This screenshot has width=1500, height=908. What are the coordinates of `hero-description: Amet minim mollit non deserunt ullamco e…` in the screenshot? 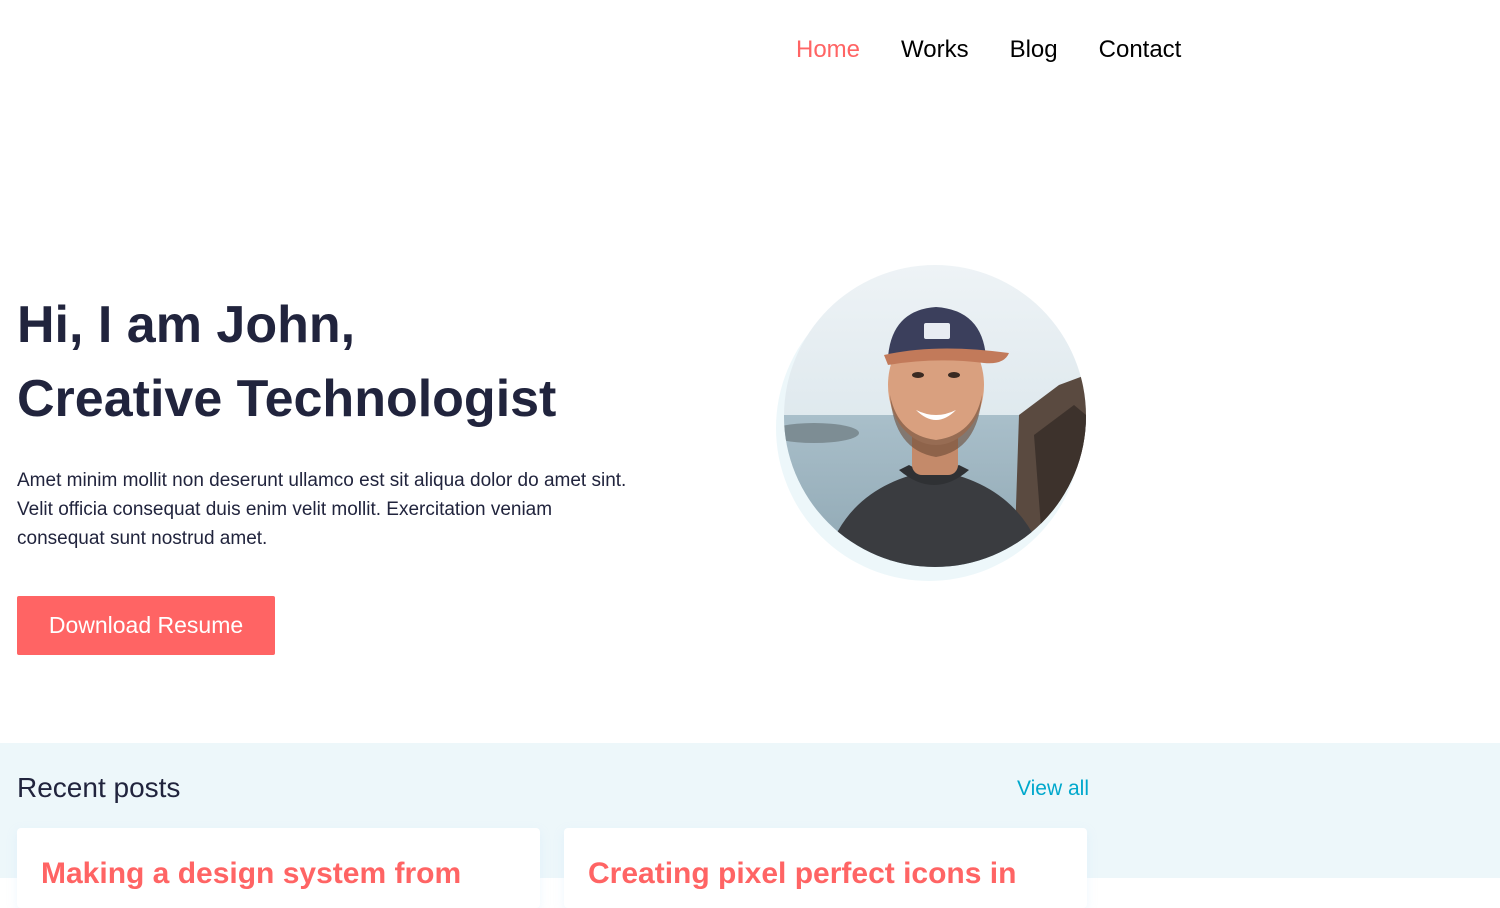 It's located at (322, 509).